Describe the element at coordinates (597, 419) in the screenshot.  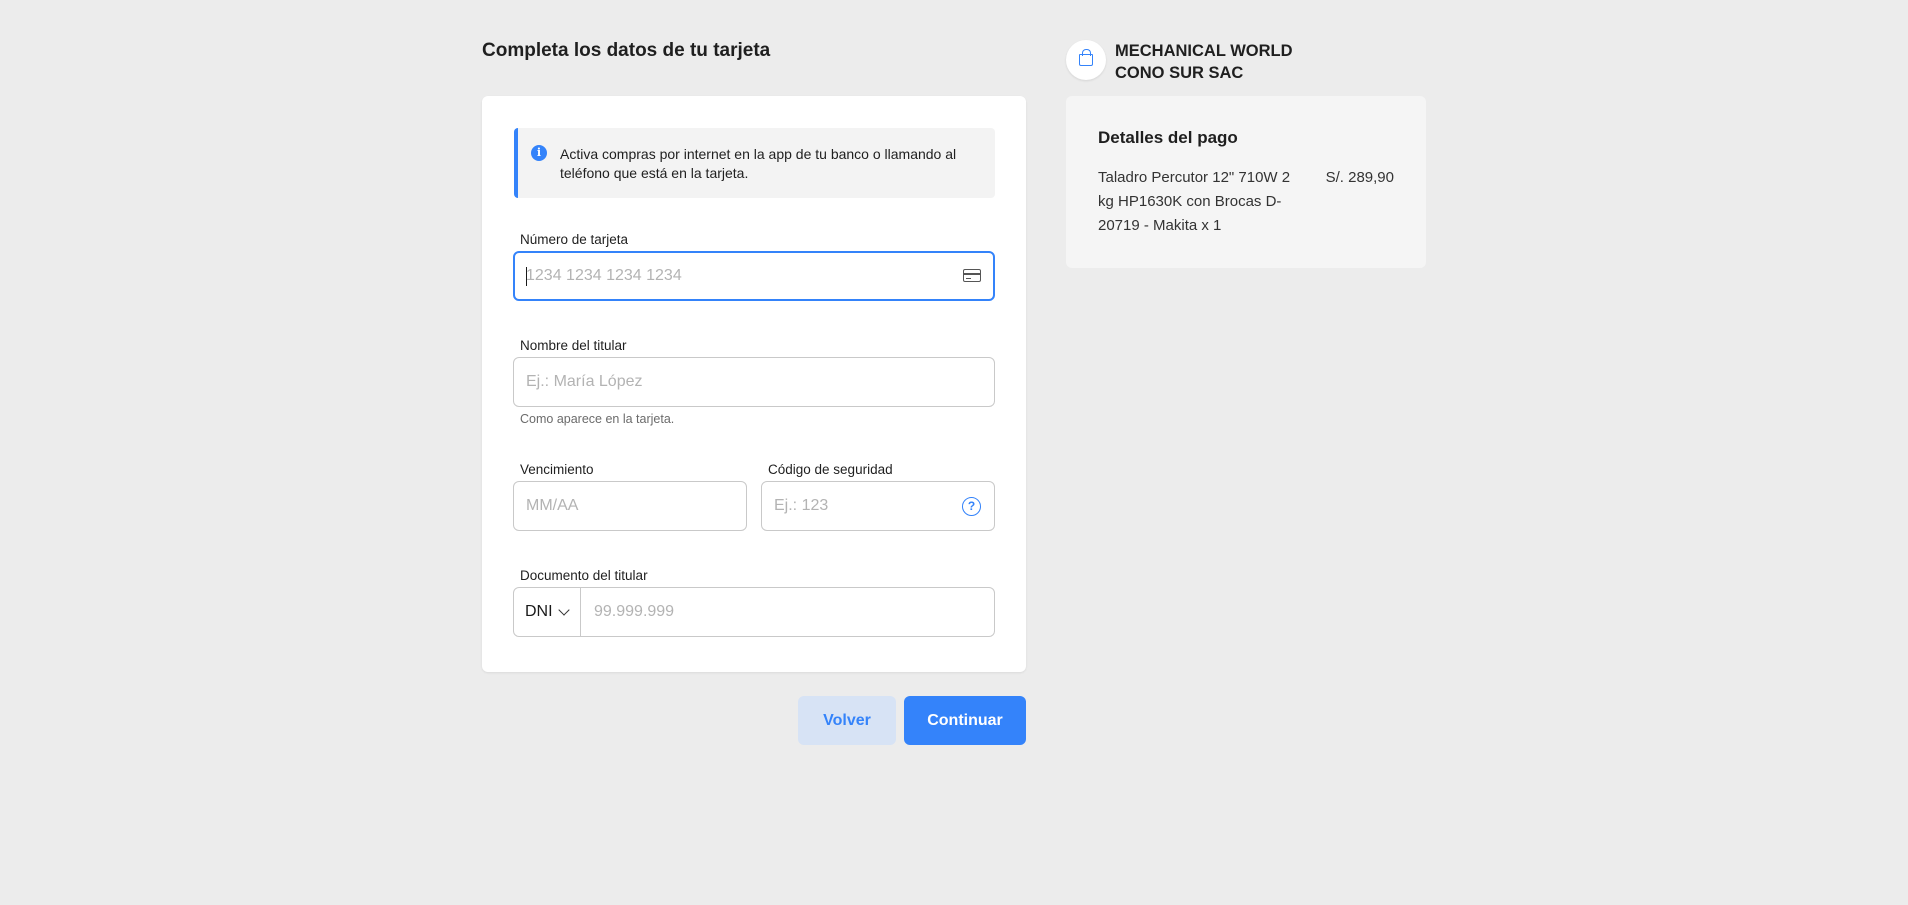
I see `holder-name-helper: Como aparece en la tarjeta.` at that location.